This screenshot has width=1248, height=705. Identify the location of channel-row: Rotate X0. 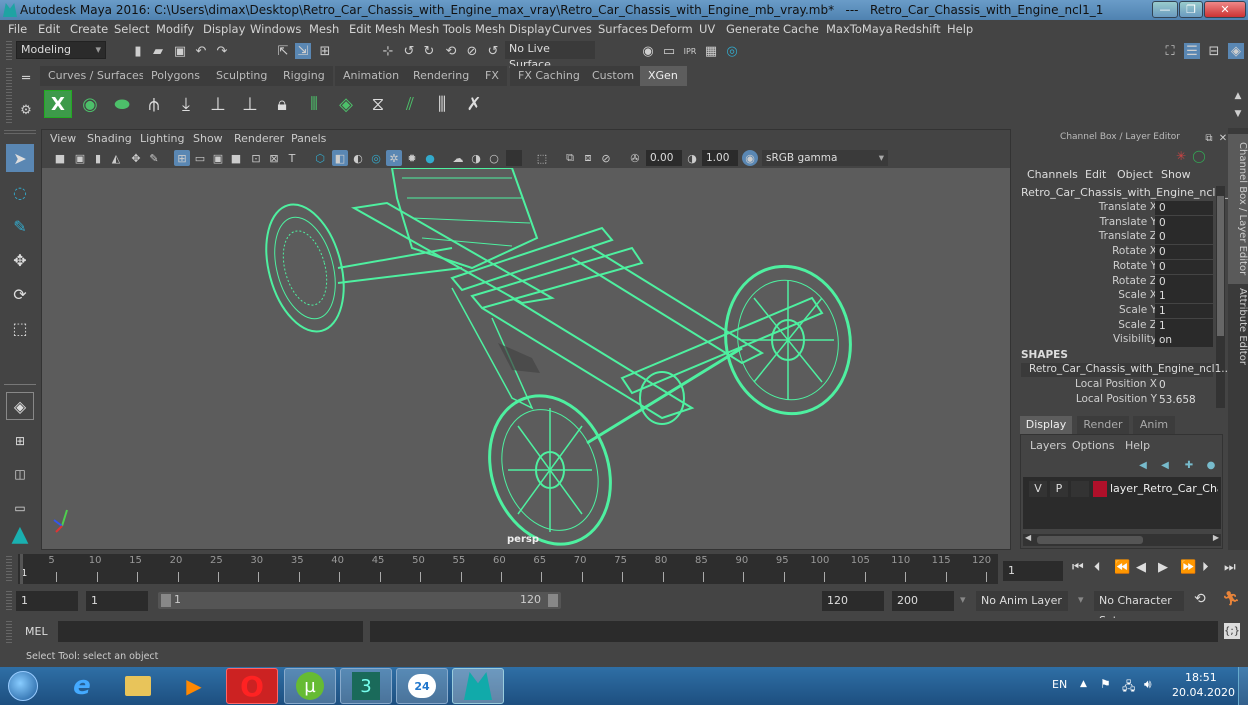
(1115, 252).